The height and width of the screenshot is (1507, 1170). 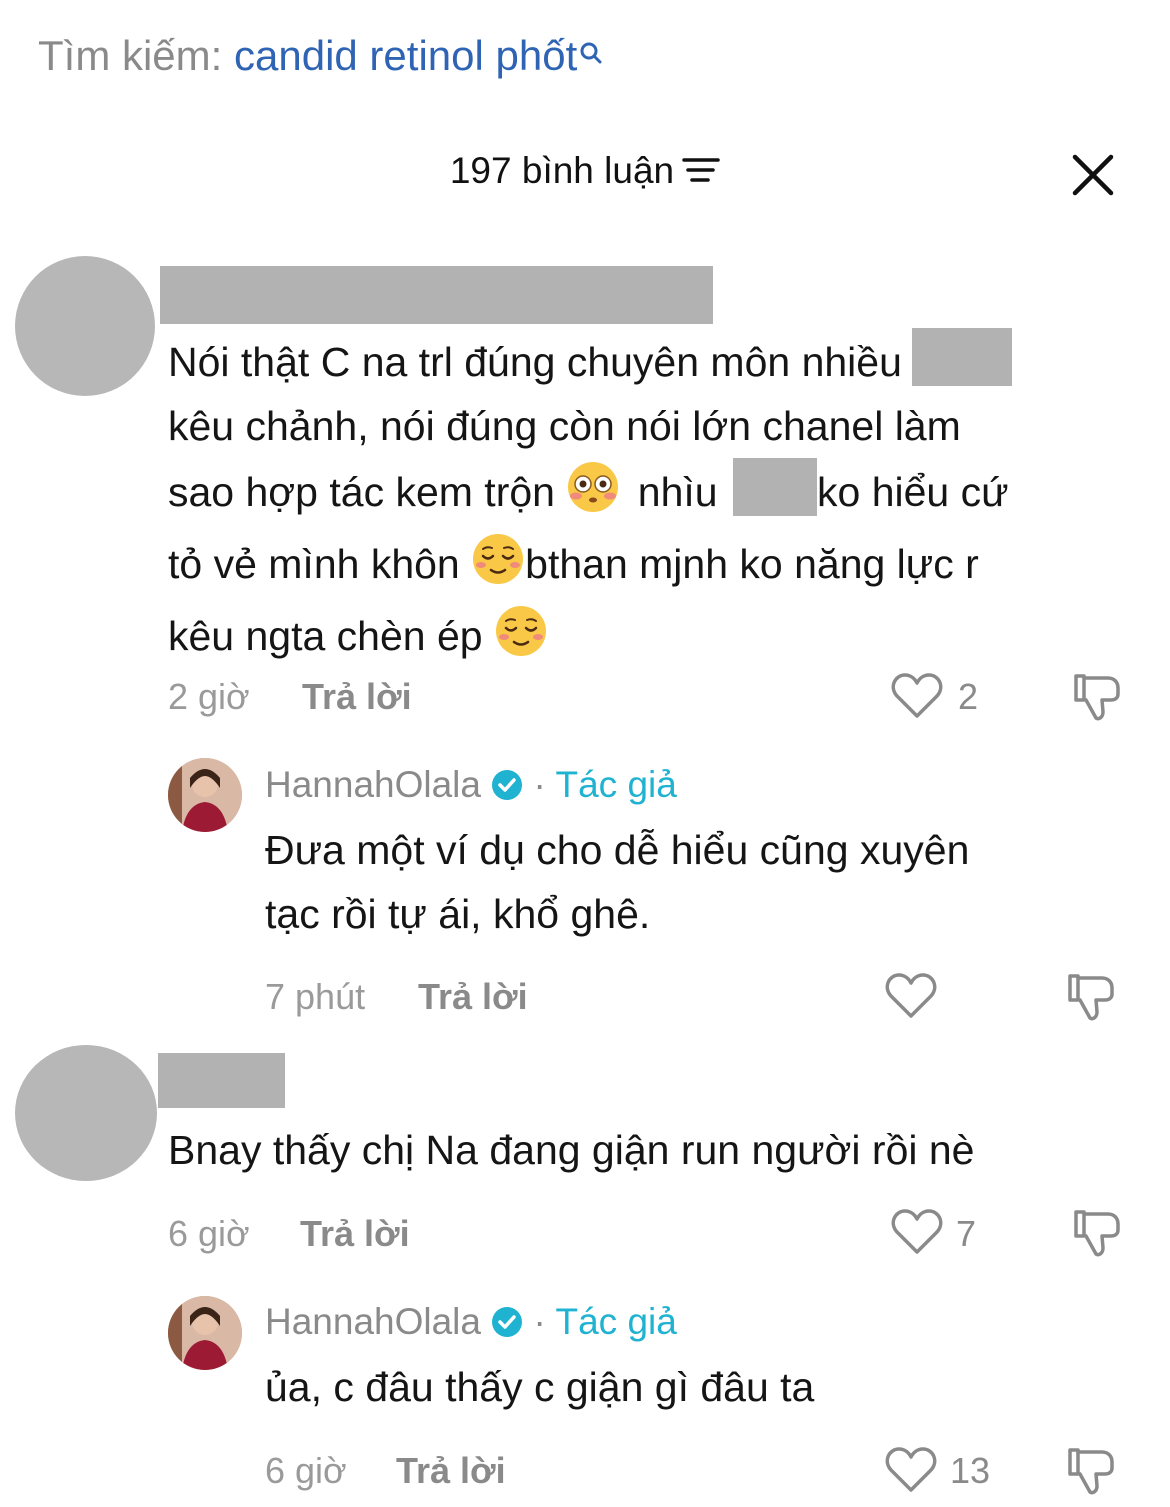 What do you see at coordinates (968, 696) in the screenshot?
I see `like-count: 2` at bounding box center [968, 696].